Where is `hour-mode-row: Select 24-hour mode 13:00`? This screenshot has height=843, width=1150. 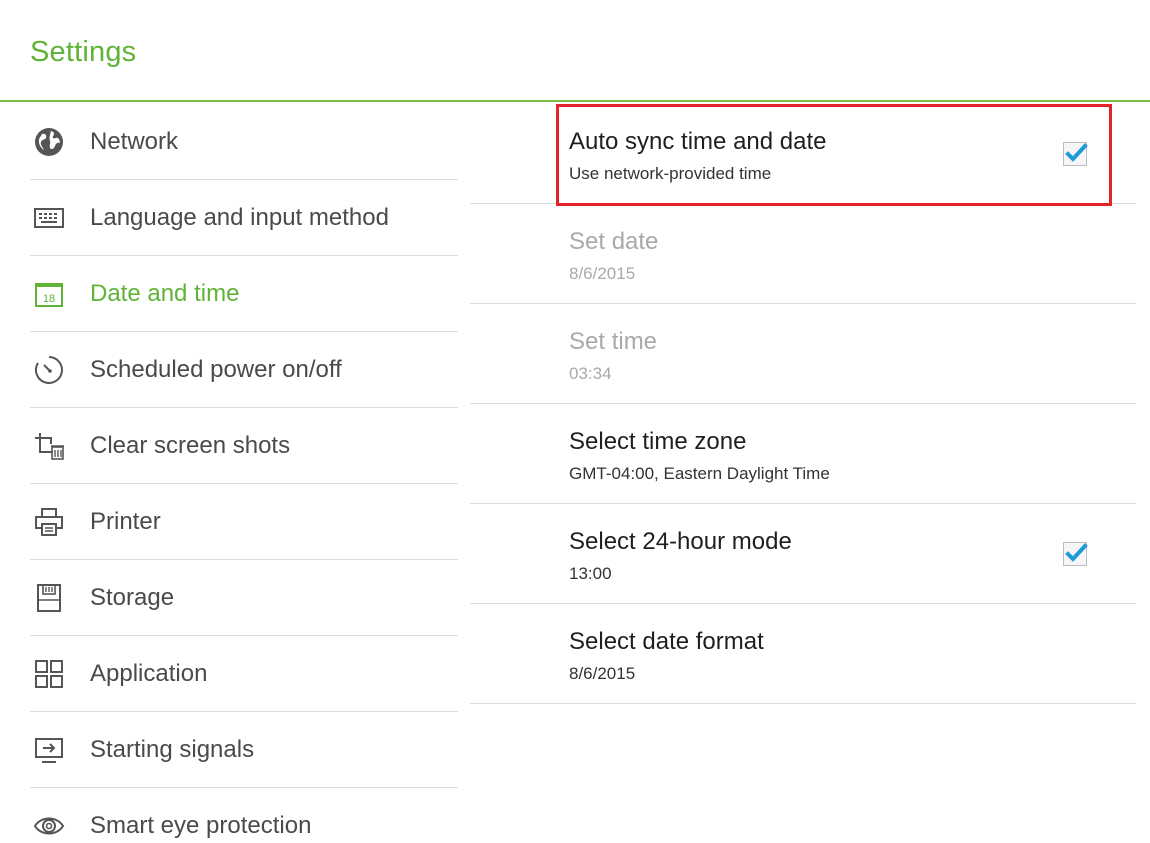
hour-mode-row: Select 24-hour mode 13:00 is located at coordinates (803, 554).